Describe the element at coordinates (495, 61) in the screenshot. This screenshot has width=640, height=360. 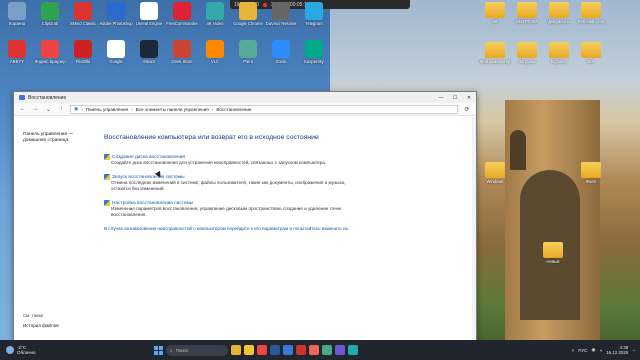
I see `folder-label: Мой компьютер` at that location.